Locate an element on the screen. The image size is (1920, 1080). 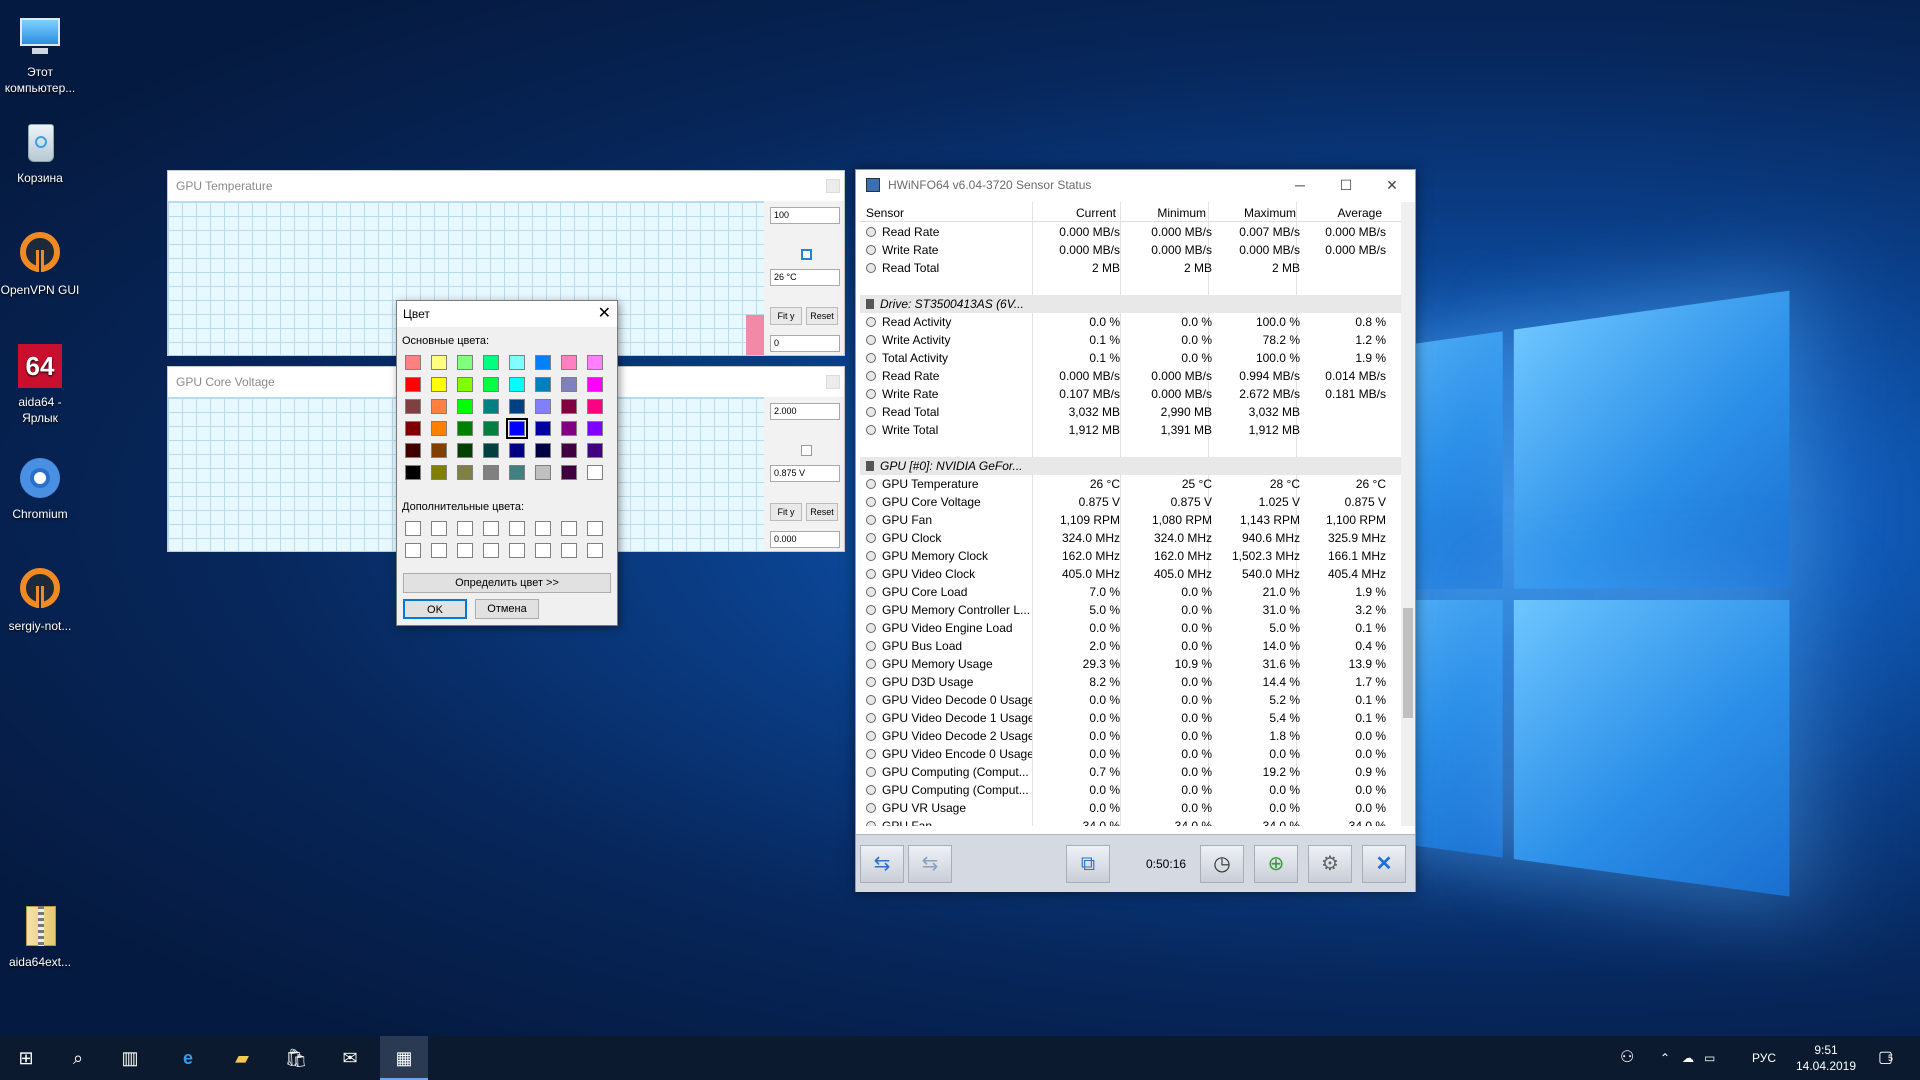
sensor-row: Total Activity 0.1 % 0.0 % 100.0 % 1.9 % is located at coordinates (1130, 358).